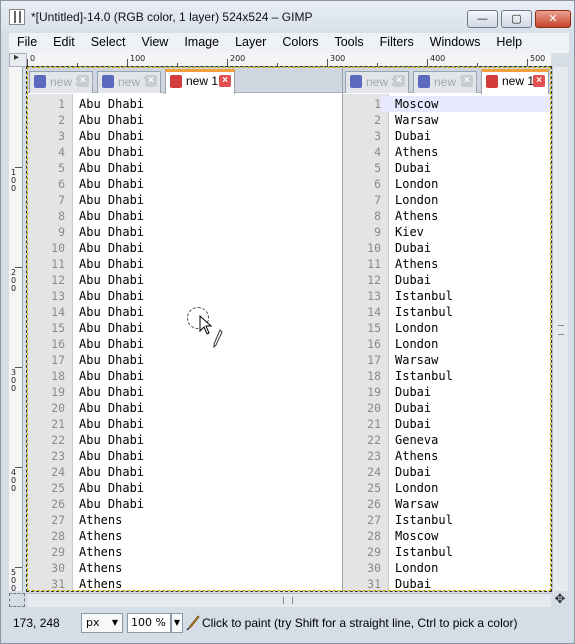  What do you see at coordinates (184, 488) in the screenshot?
I see `text-line: 25 Abu Dhabi` at bounding box center [184, 488].